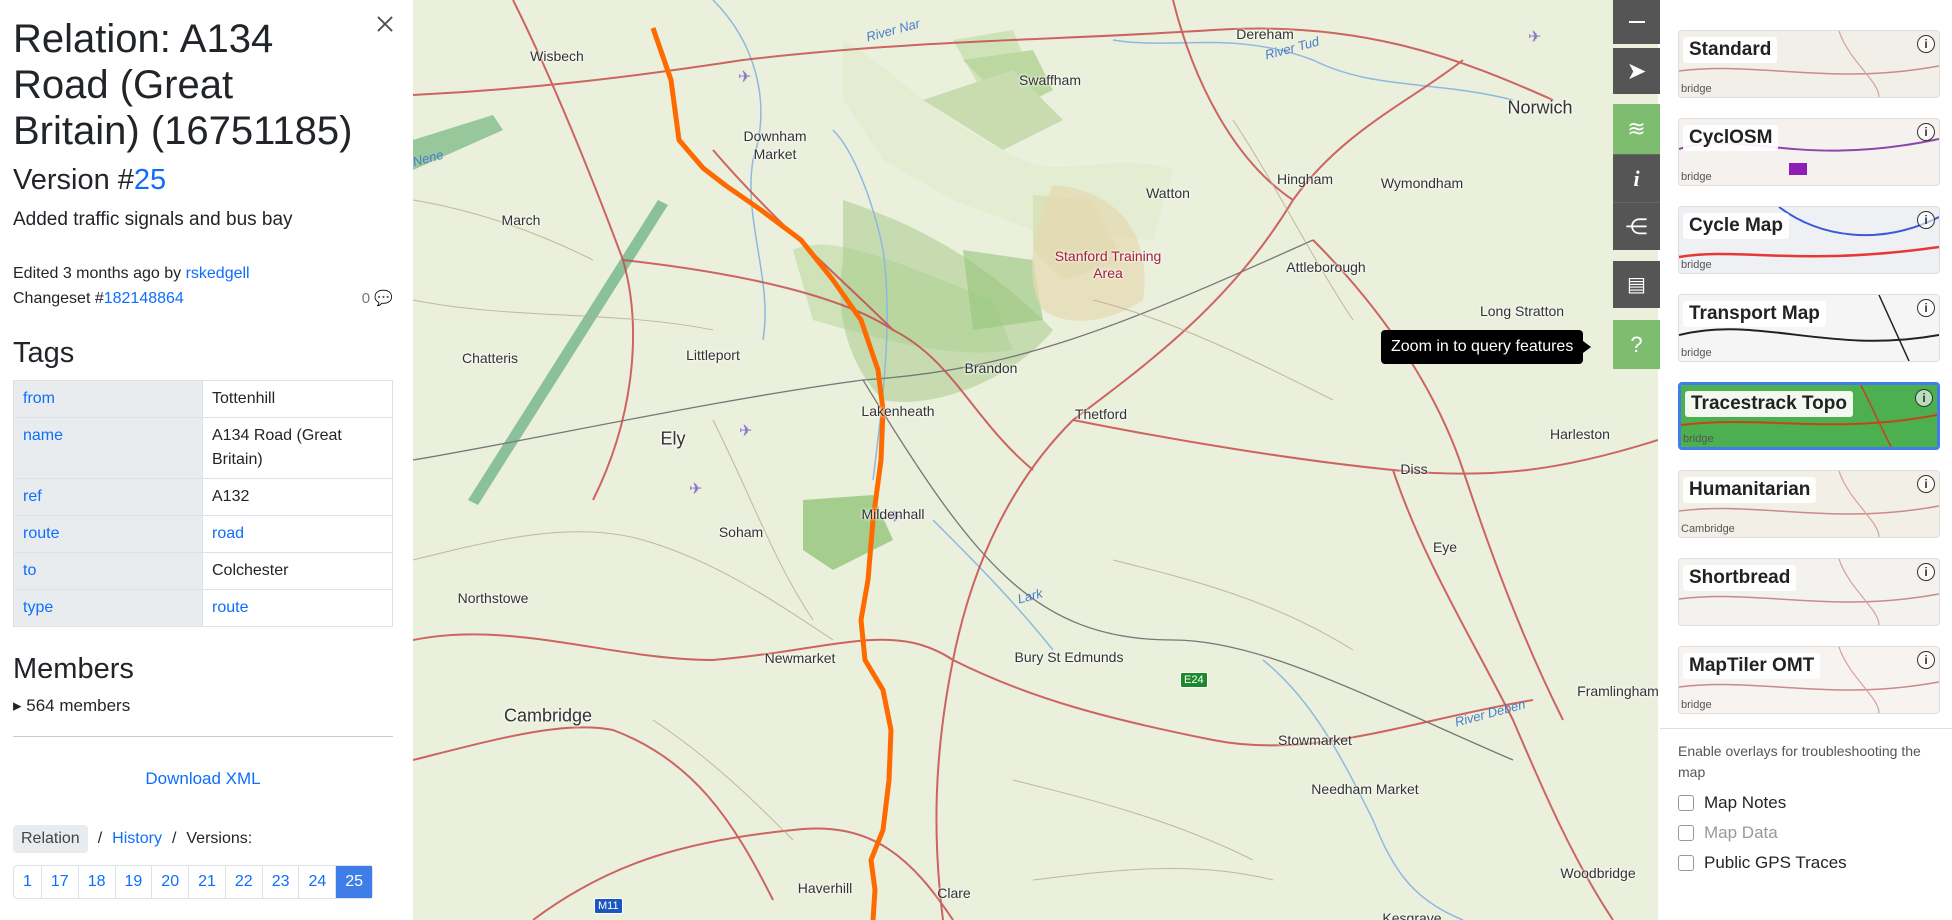  I want to click on overlay-checkbox-row: Public GPS Traces, so click(1809, 863).